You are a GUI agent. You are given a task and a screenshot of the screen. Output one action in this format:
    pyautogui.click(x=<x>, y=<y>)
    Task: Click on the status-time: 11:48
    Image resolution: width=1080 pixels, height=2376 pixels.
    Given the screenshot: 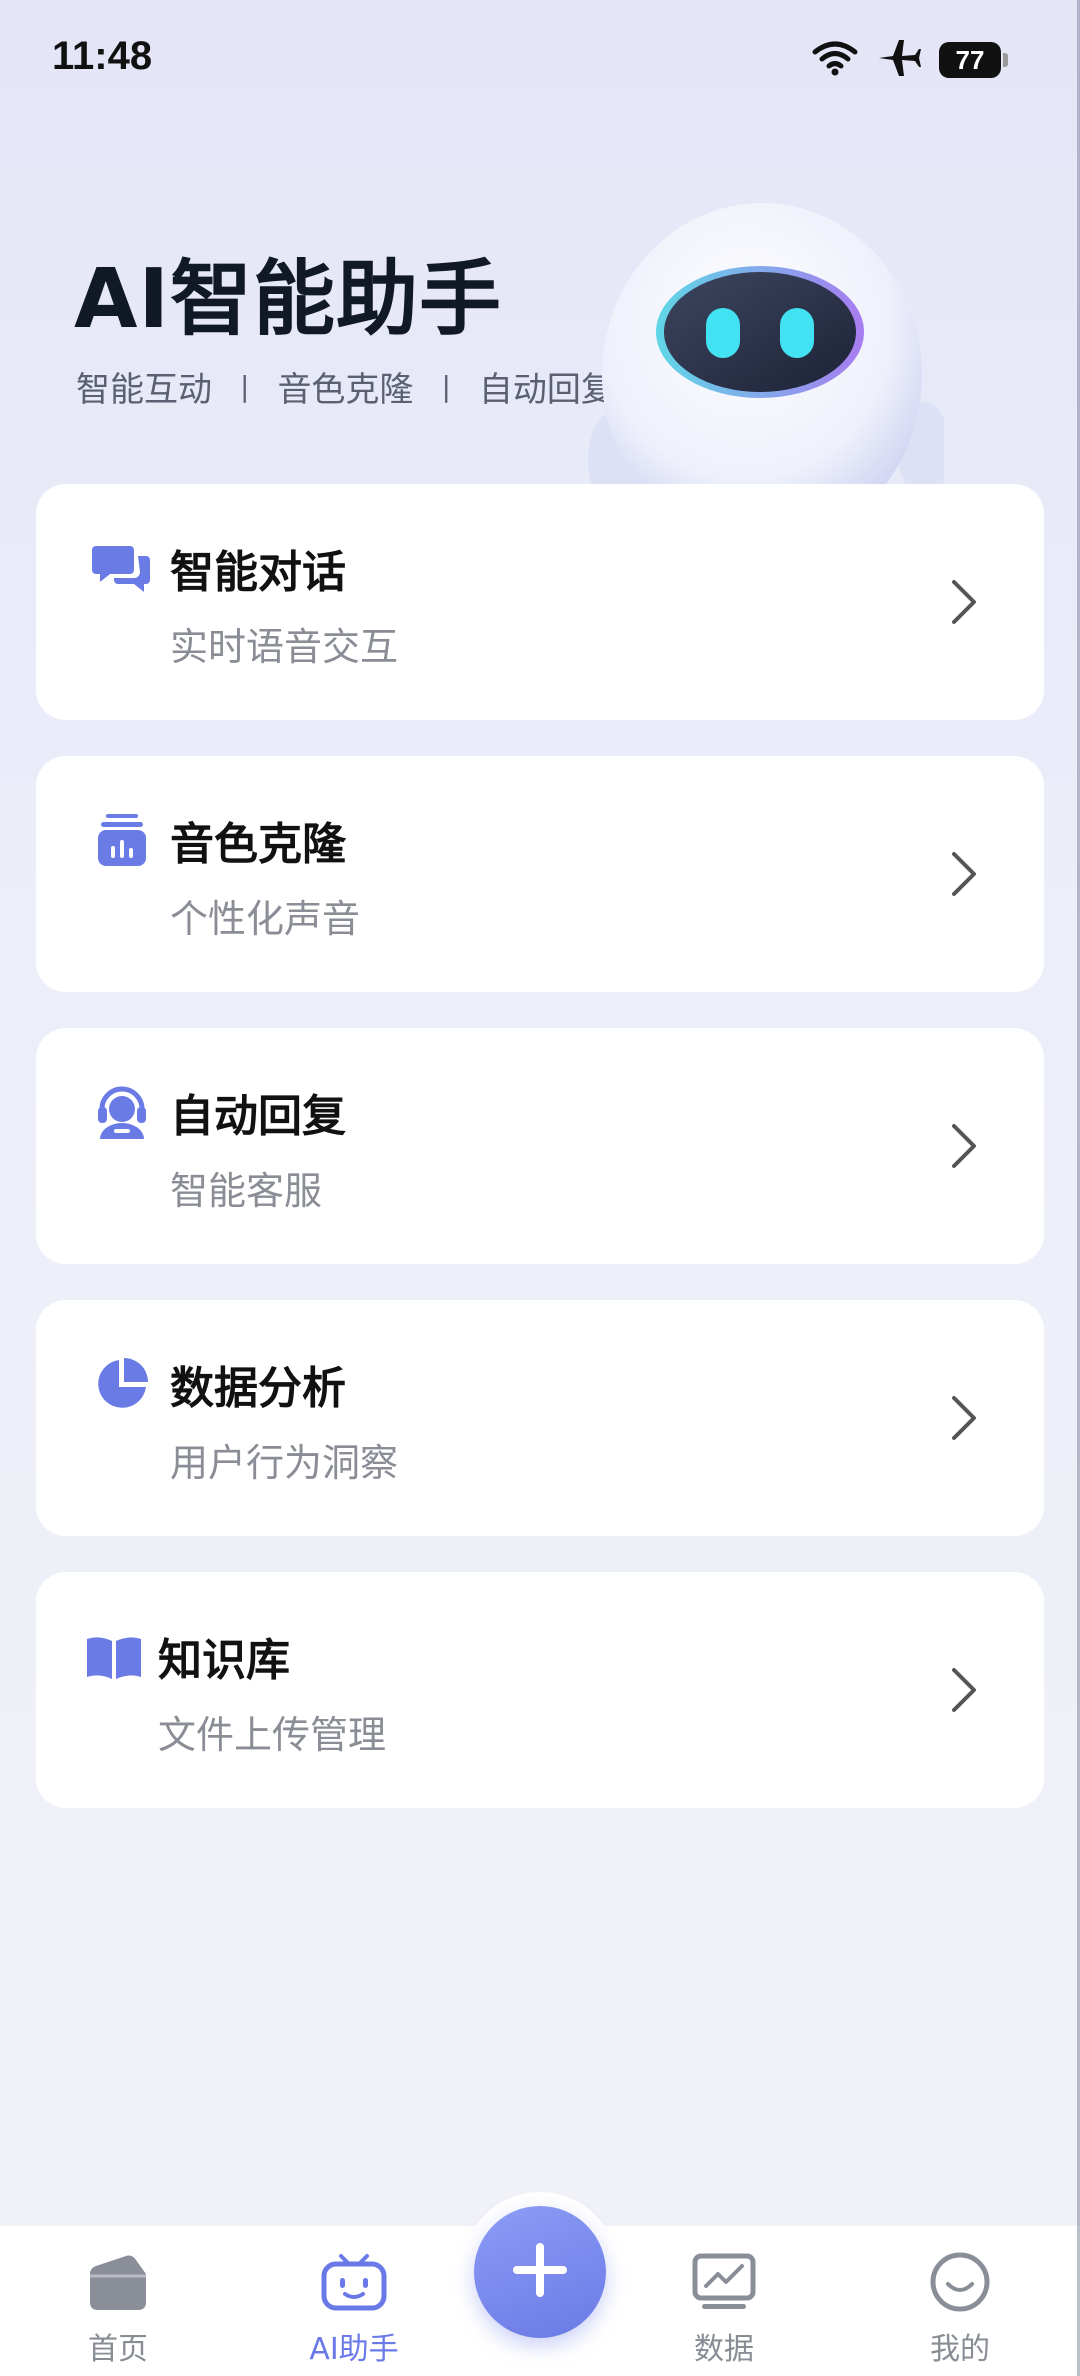 What is the action you would take?
    pyautogui.click(x=102, y=56)
    